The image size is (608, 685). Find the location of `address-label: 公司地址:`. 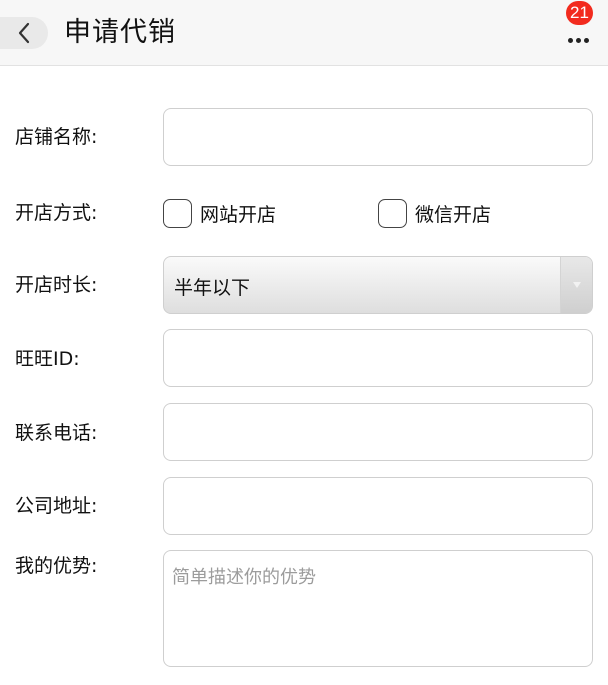

address-label: 公司地址: is located at coordinates (56, 506).